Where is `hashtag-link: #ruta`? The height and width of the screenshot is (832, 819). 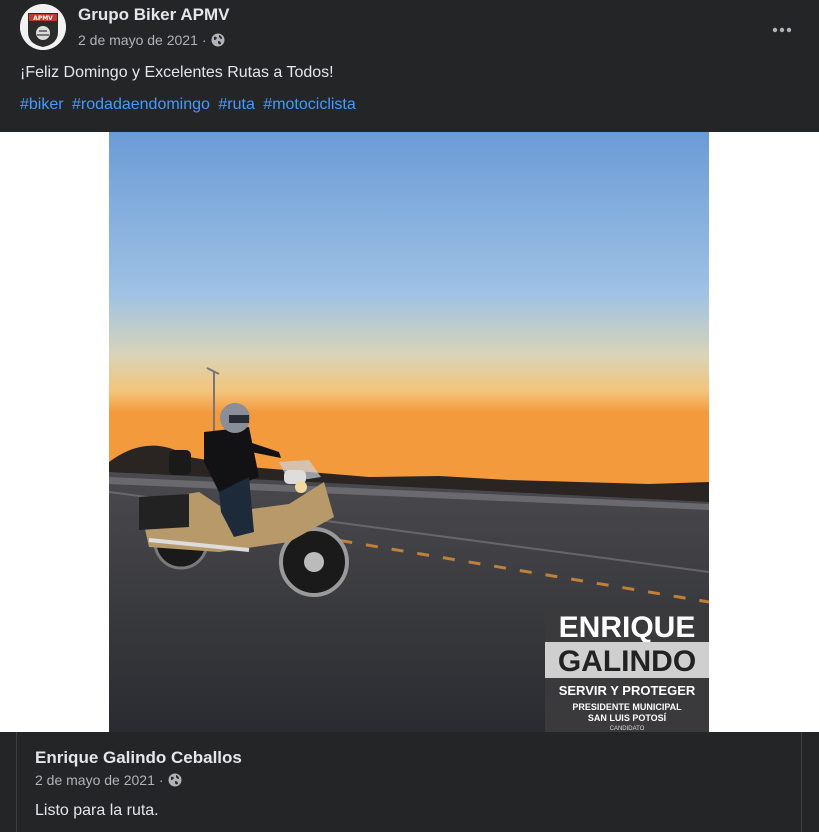 hashtag-link: #ruta is located at coordinates (236, 104).